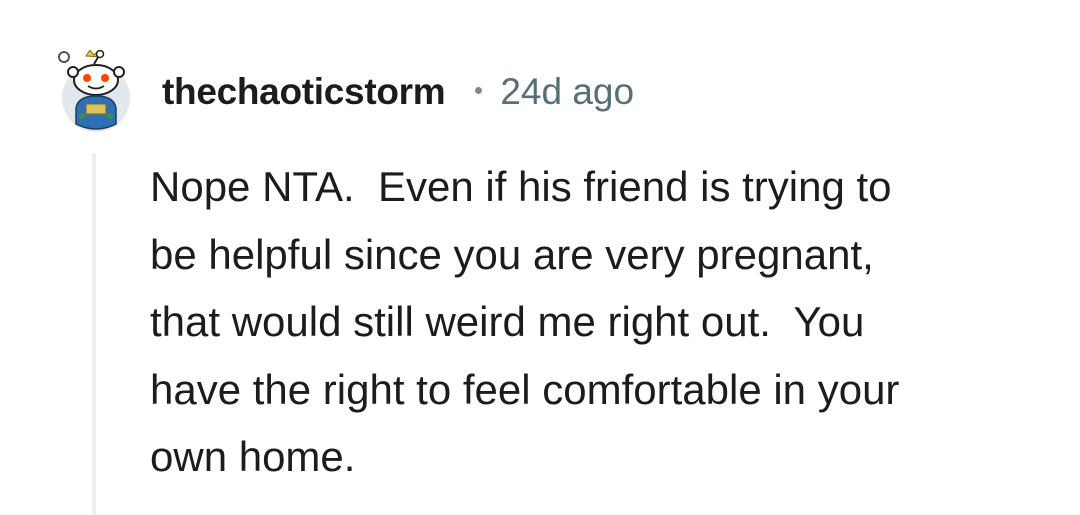  I want to click on comment-timestamp: 24d ago, so click(567, 92).